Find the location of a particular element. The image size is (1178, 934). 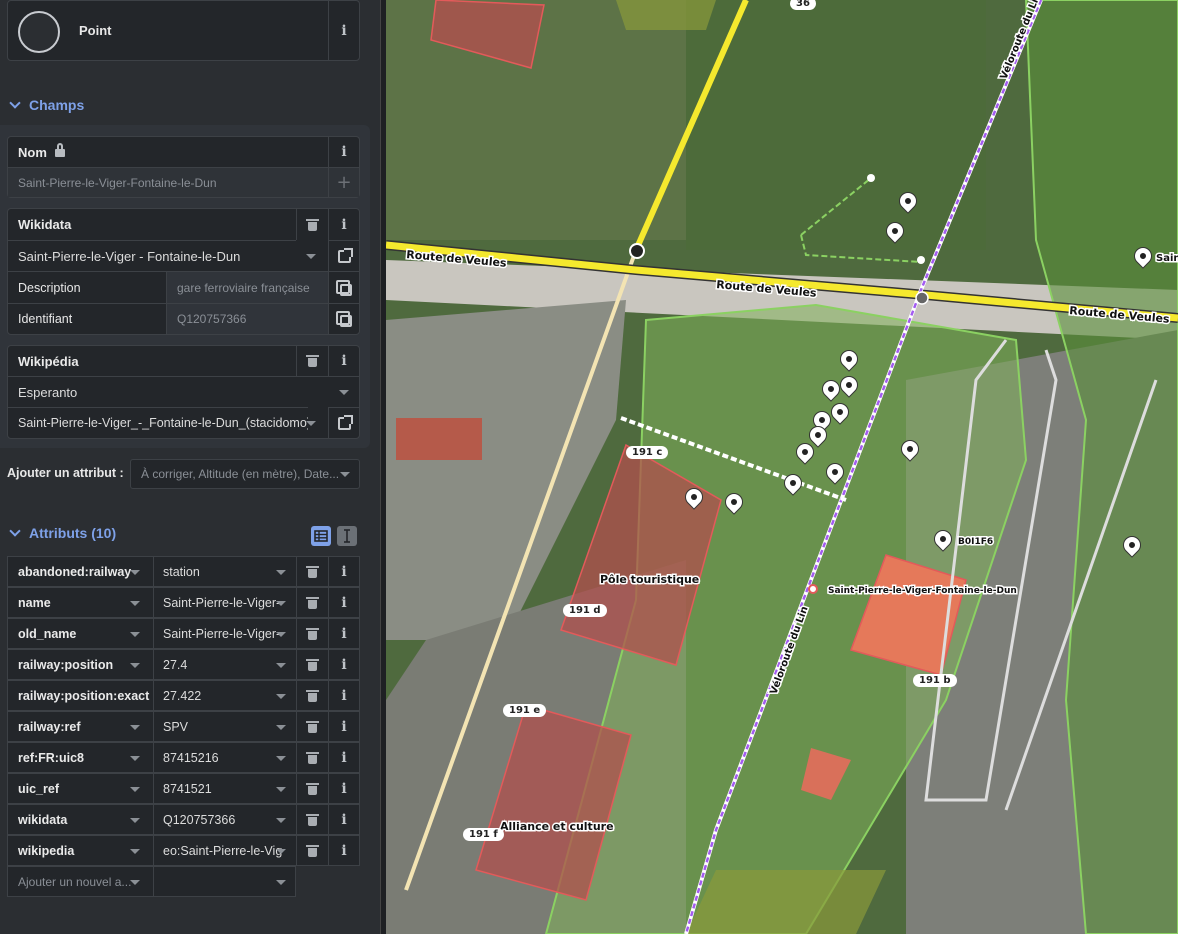

name-label-text: Nom is located at coordinates (32, 152).